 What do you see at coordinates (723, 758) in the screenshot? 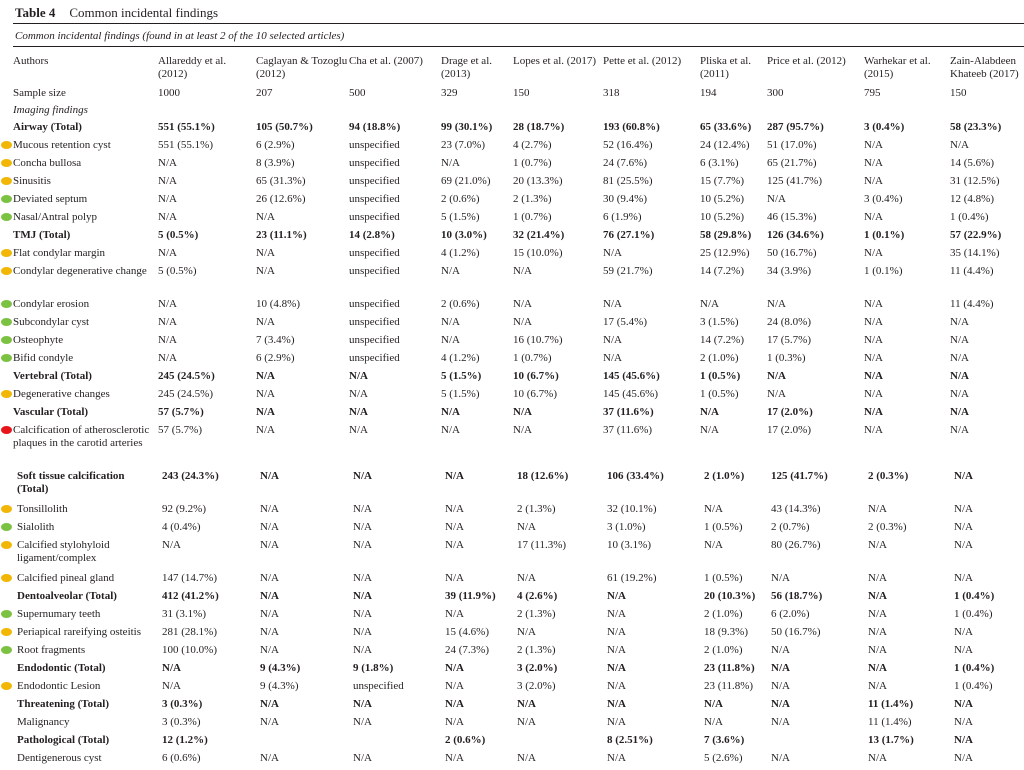
I see `value-cell: 5 (2.6%)` at bounding box center [723, 758].